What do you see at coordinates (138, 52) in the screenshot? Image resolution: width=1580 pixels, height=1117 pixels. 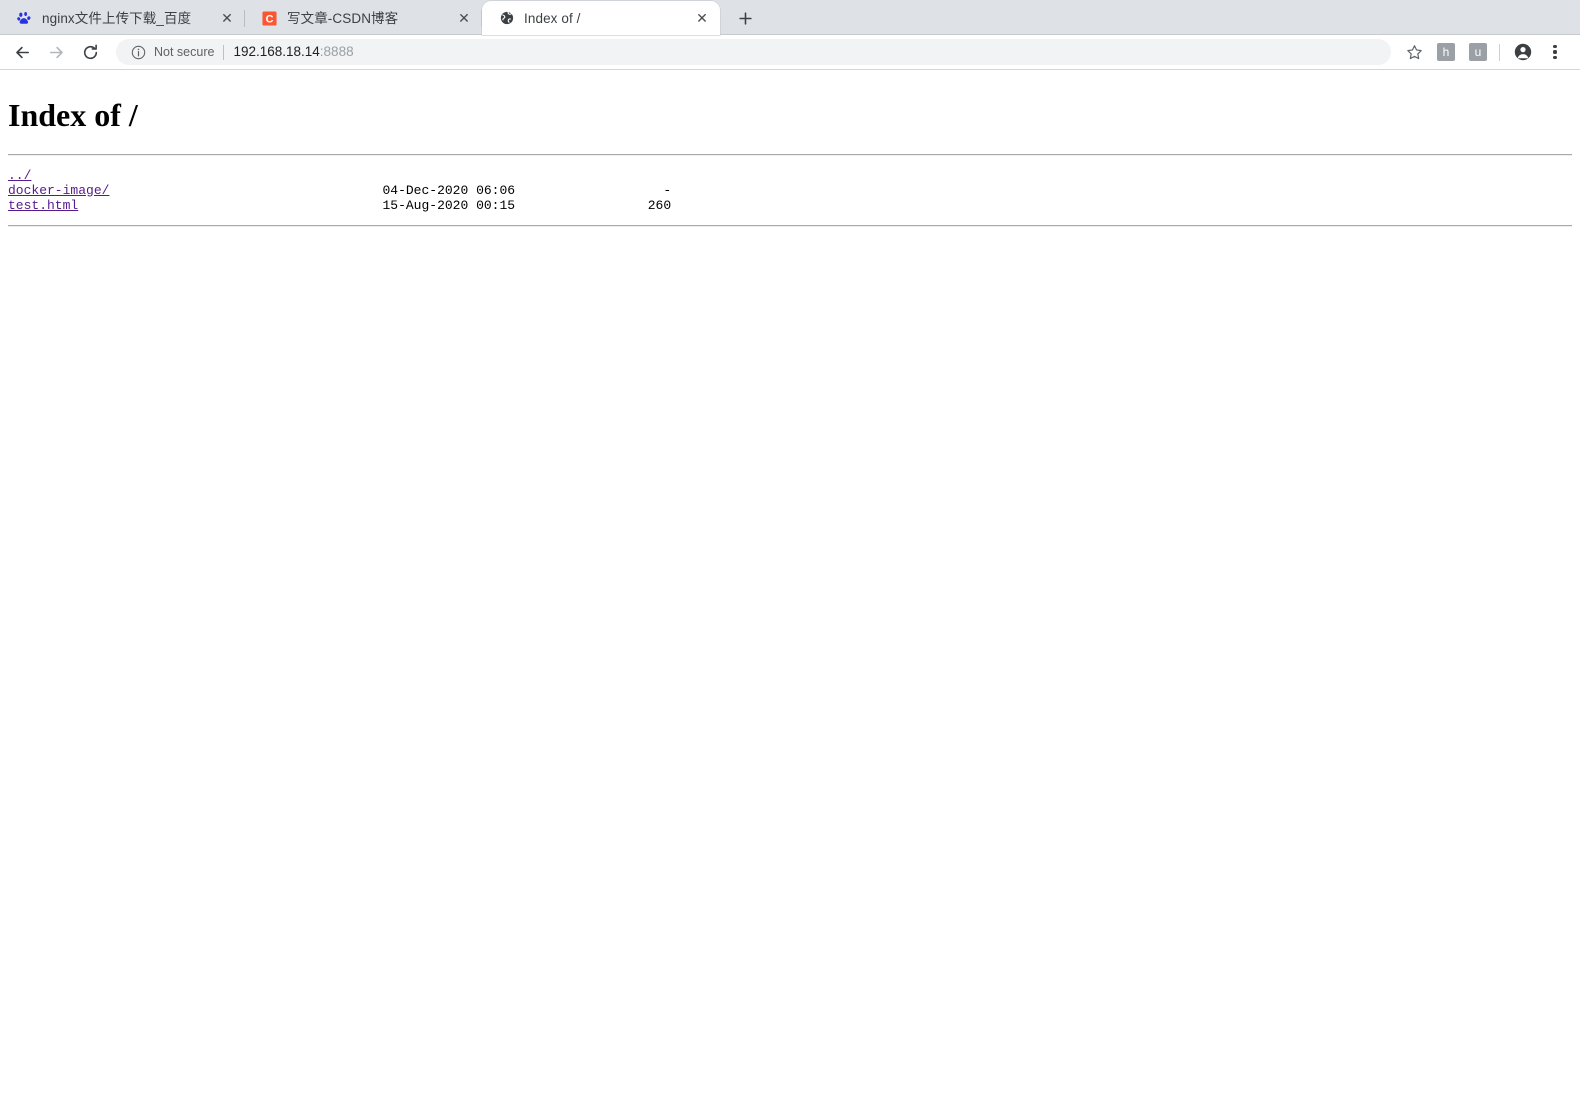 I see `info-circle-icon` at bounding box center [138, 52].